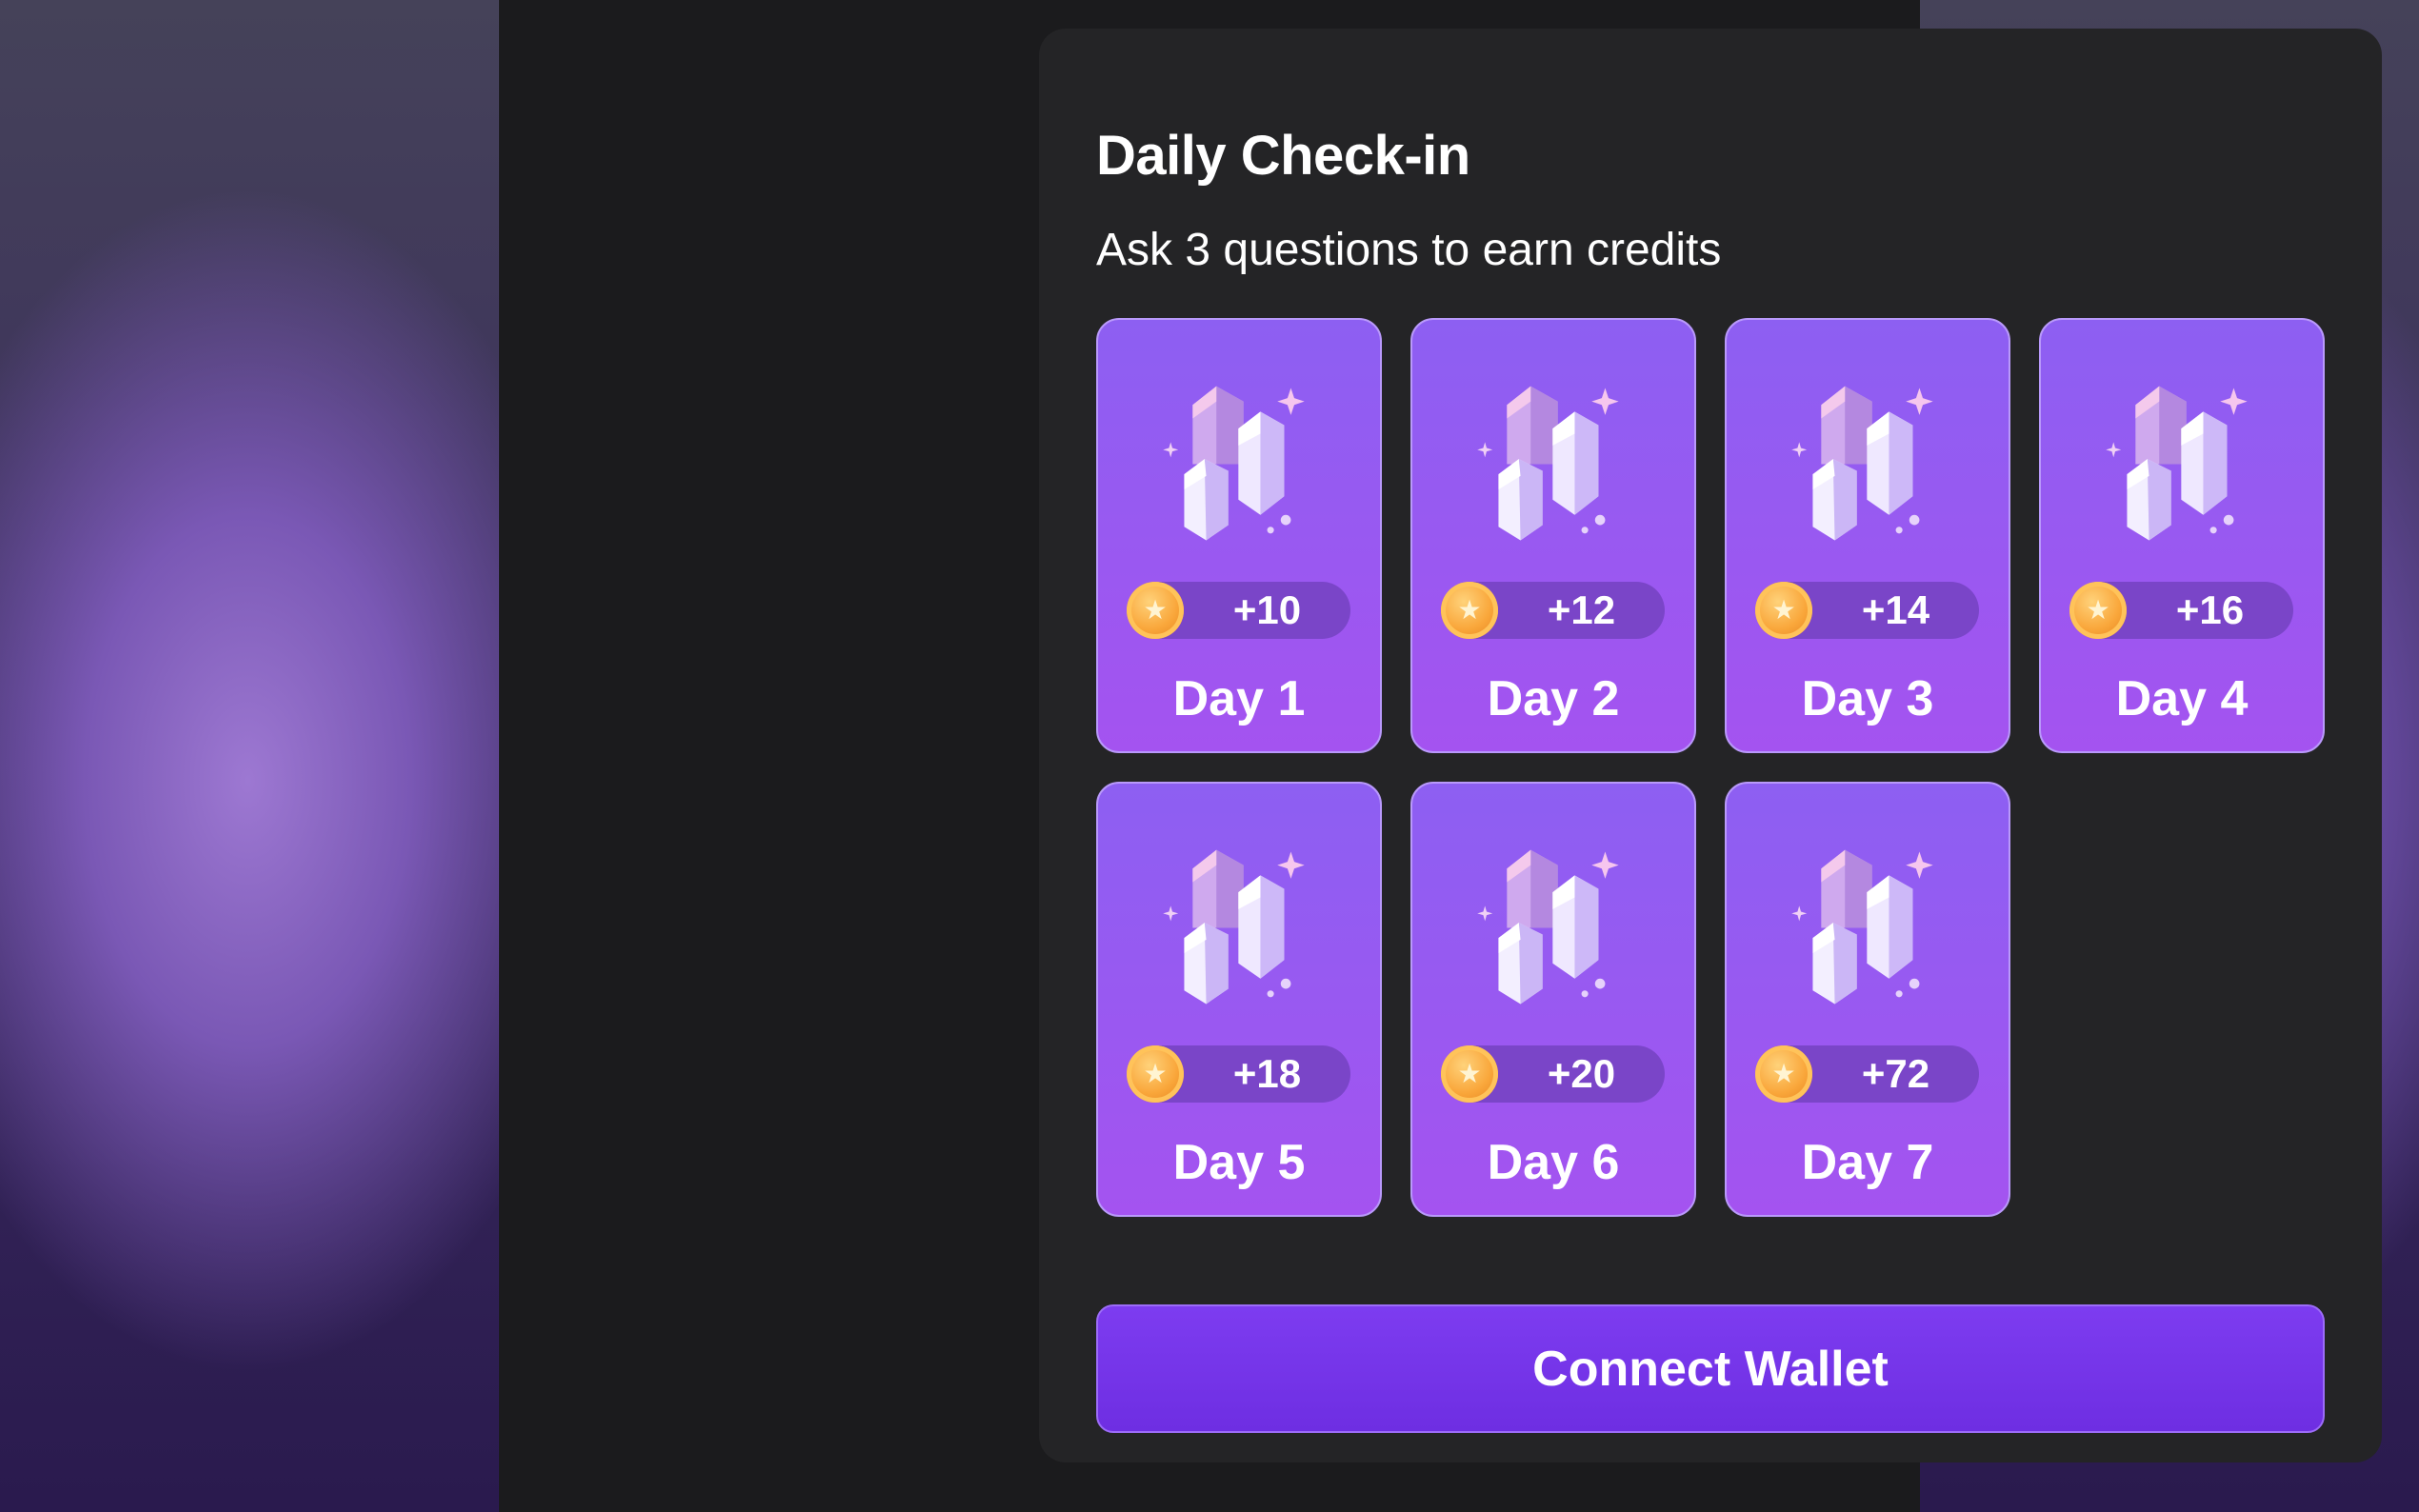 This screenshot has width=2419, height=1512. What do you see at coordinates (1895, 609) in the screenshot?
I see `reward-value: +14` at bounding box center [1895, 609].